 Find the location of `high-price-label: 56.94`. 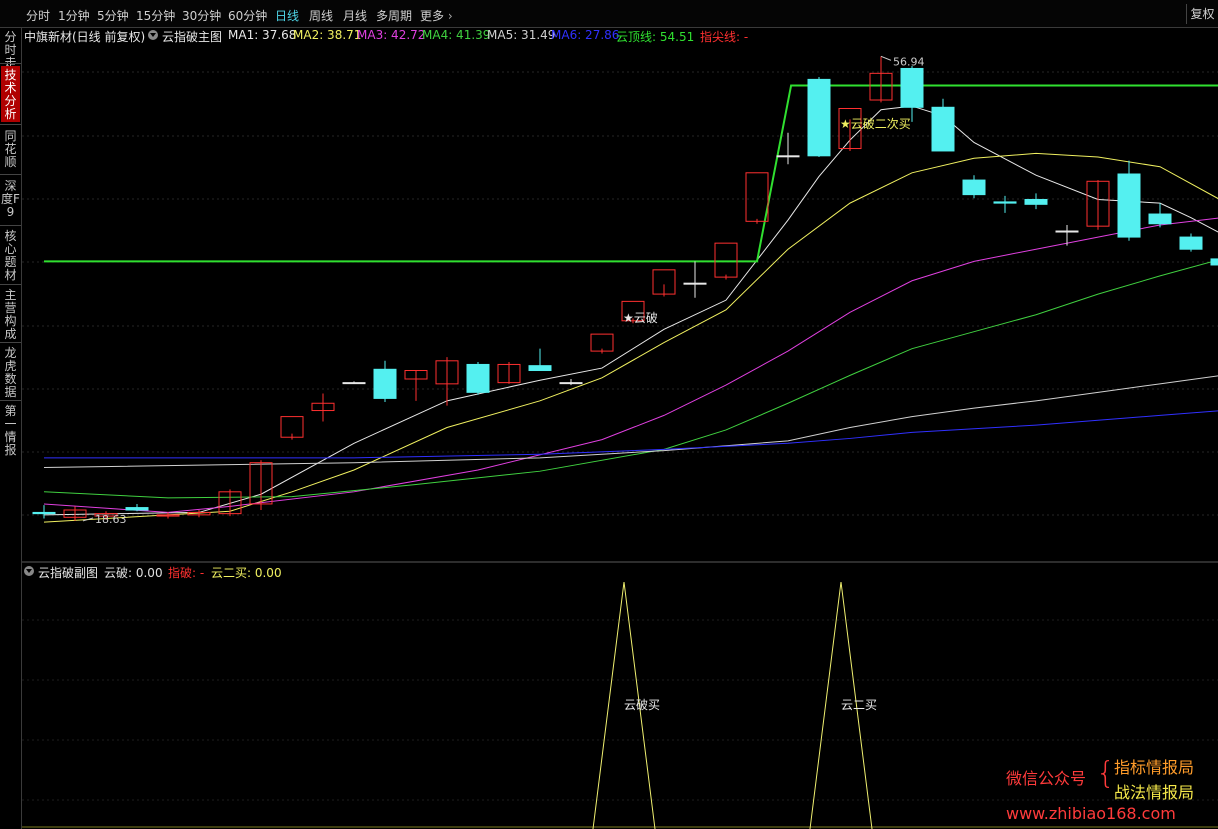

high-price-label: 56.94 is located at coordinates (909, 61).